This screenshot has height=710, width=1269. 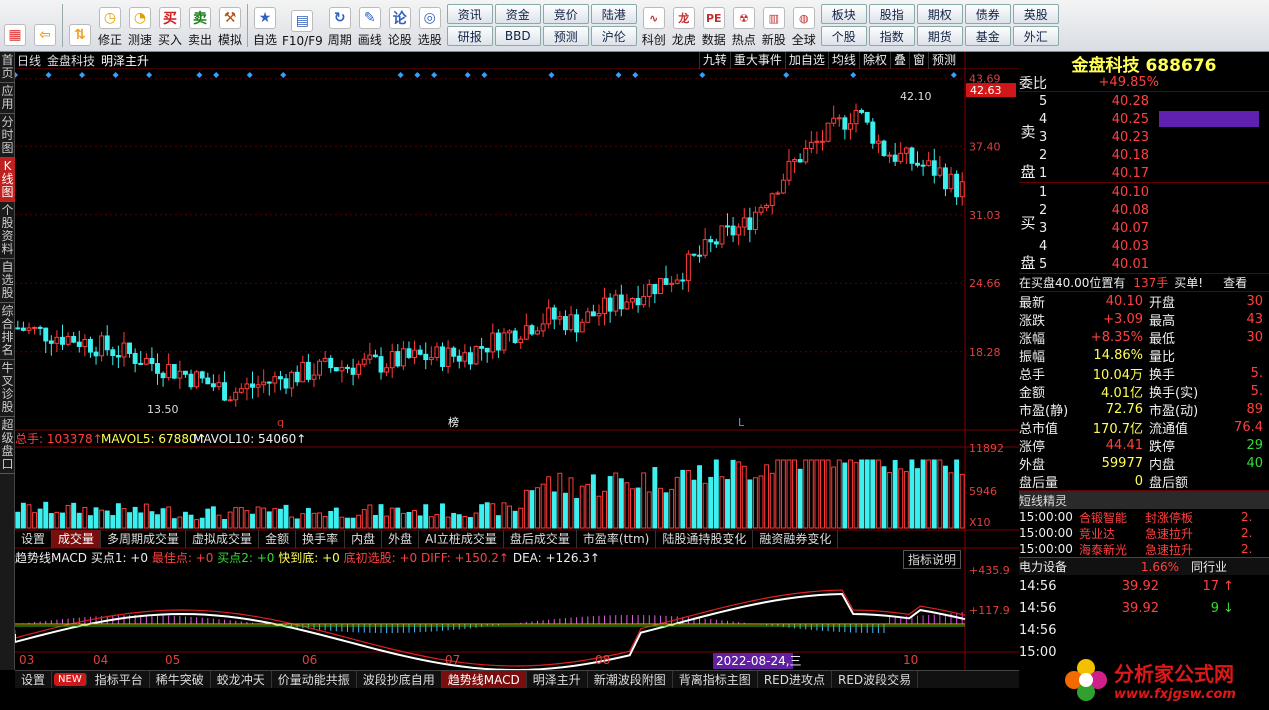 What do you see at coordinates (932, 559) in the screenshot?
I see `indicator-help-button: 指标说明` at bounding box center [932, 559].